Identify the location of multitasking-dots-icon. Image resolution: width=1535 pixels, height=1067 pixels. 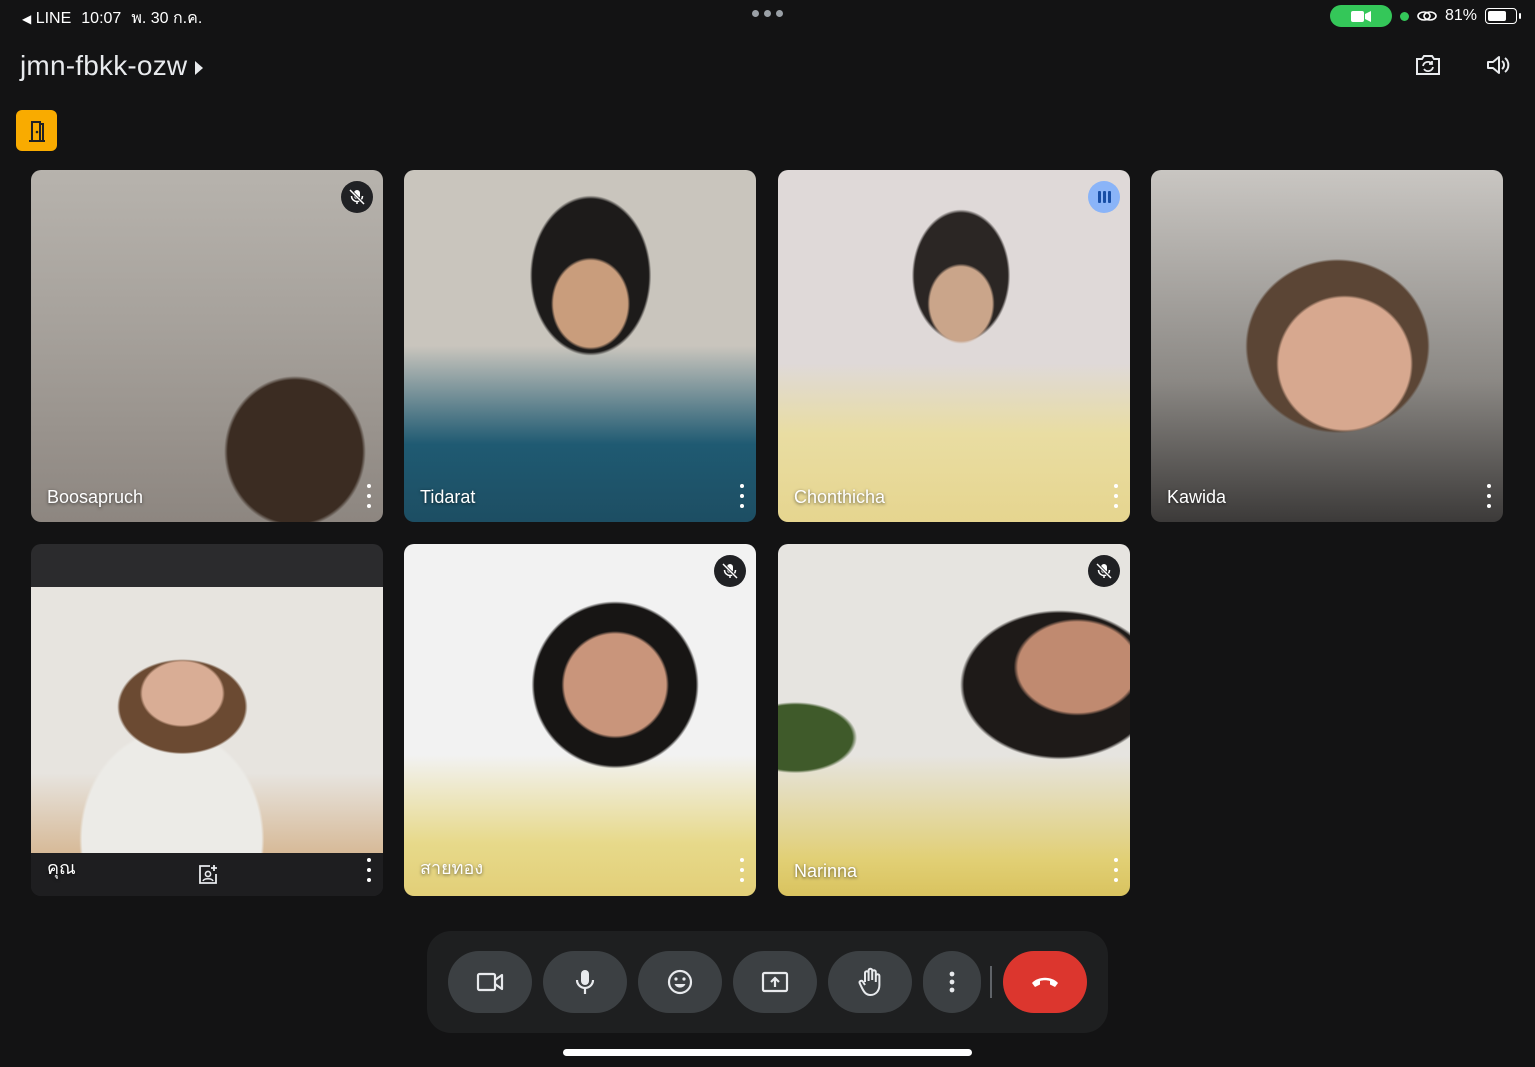
(767, 13).